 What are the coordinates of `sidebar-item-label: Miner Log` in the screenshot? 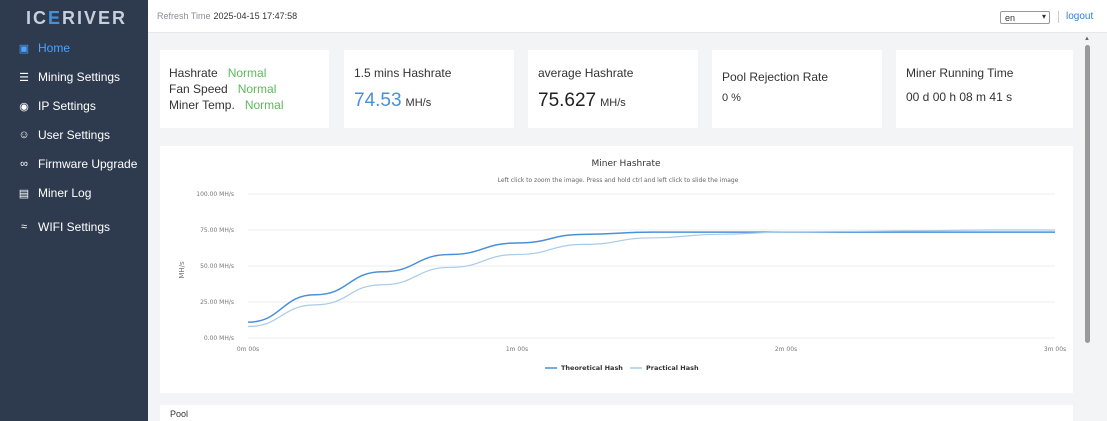 It's located at (65, 193).